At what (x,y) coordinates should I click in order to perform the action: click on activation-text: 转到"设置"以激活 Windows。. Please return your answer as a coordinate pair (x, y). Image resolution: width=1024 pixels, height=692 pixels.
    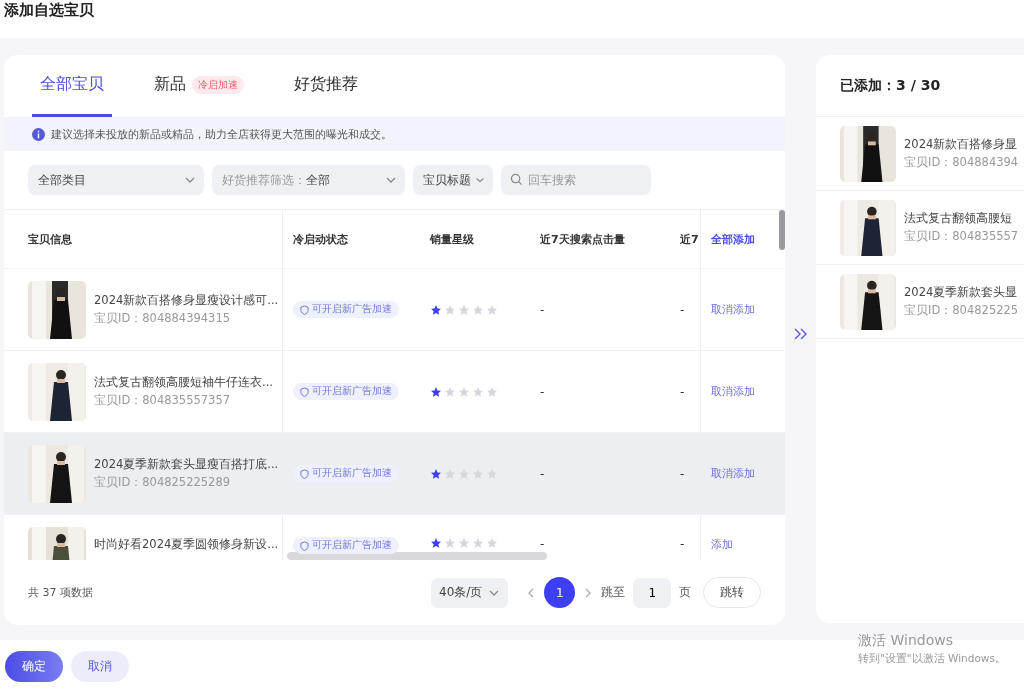
    Looking at the image, I should click on (932, 659).